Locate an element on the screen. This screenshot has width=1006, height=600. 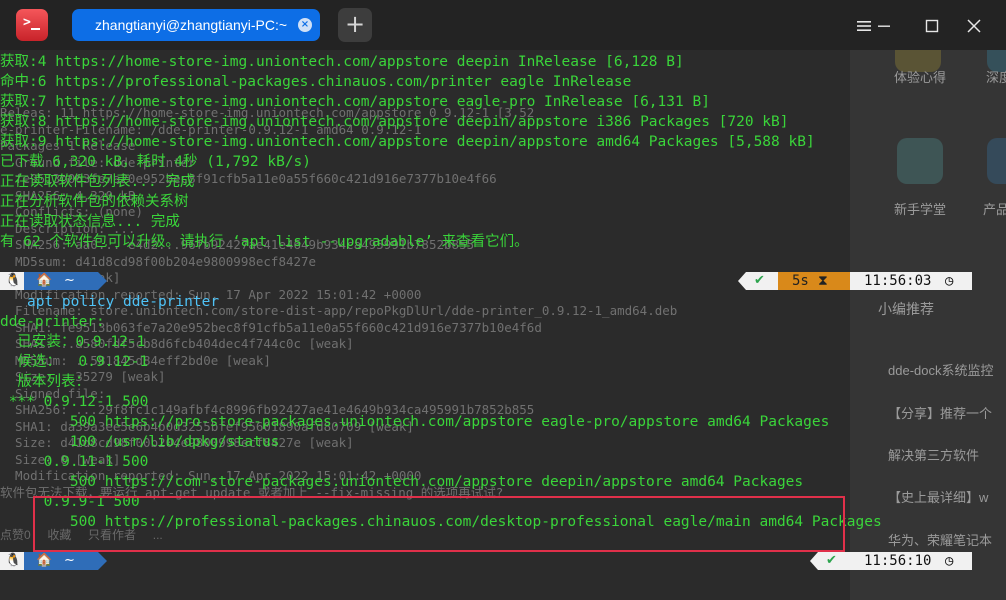
output-line: 正在读取状态信息... 完成 is located at coordinates (90, 222).